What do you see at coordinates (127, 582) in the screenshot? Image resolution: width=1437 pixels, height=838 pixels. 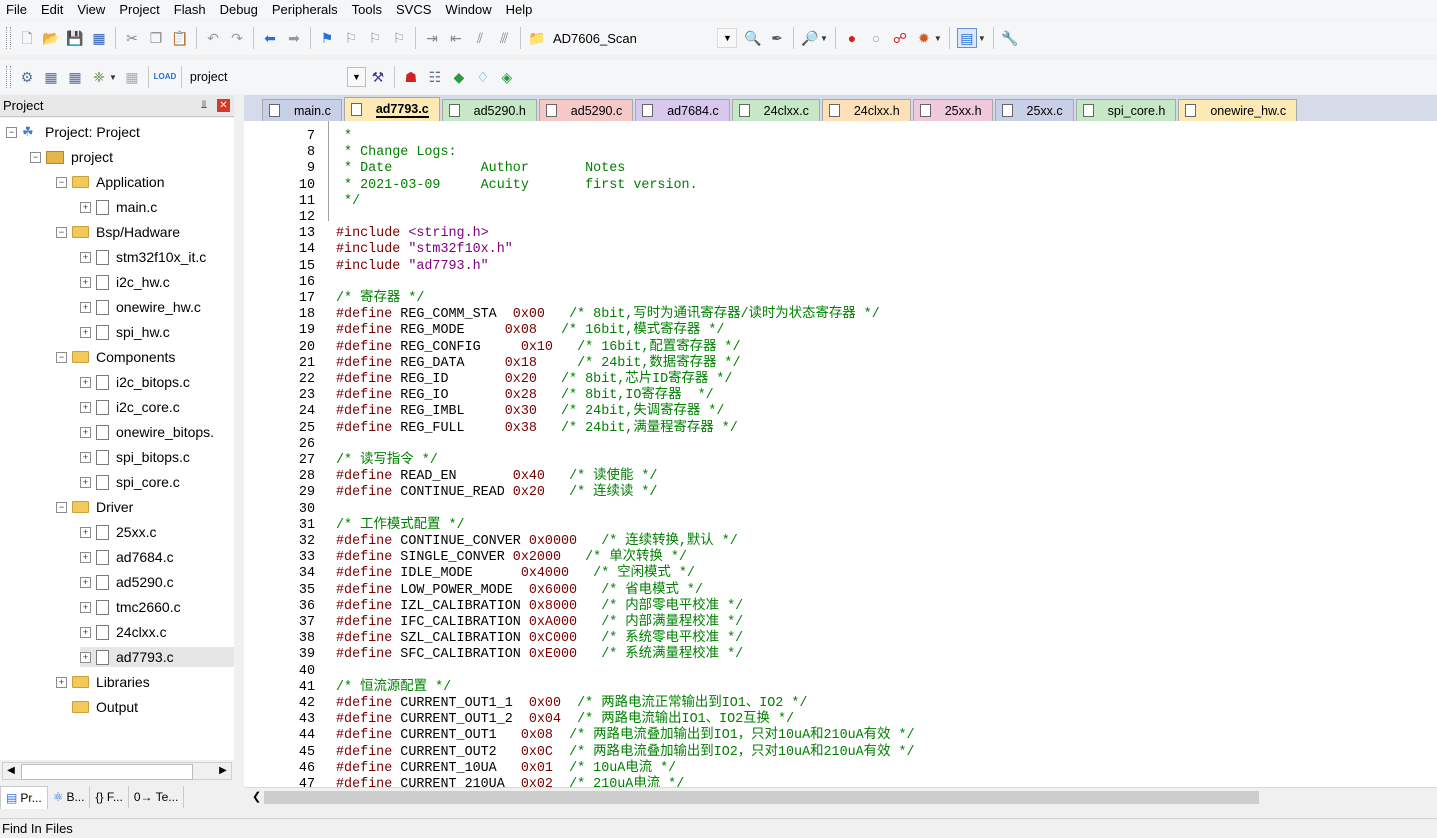 I see `tree-item: + ad5290.c` at bounding box center [127, 582].